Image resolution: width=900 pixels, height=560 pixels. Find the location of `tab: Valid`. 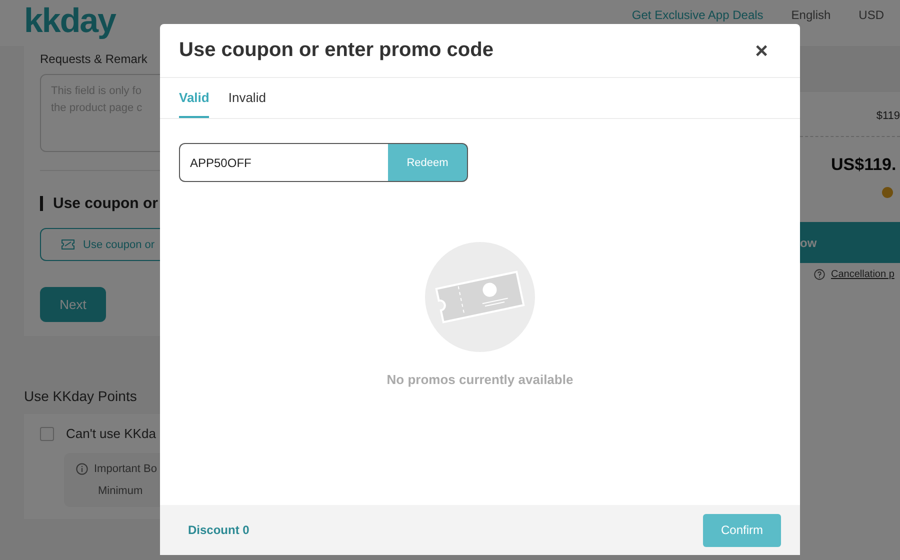

tab: Valid is located at coordinates (194, 98).